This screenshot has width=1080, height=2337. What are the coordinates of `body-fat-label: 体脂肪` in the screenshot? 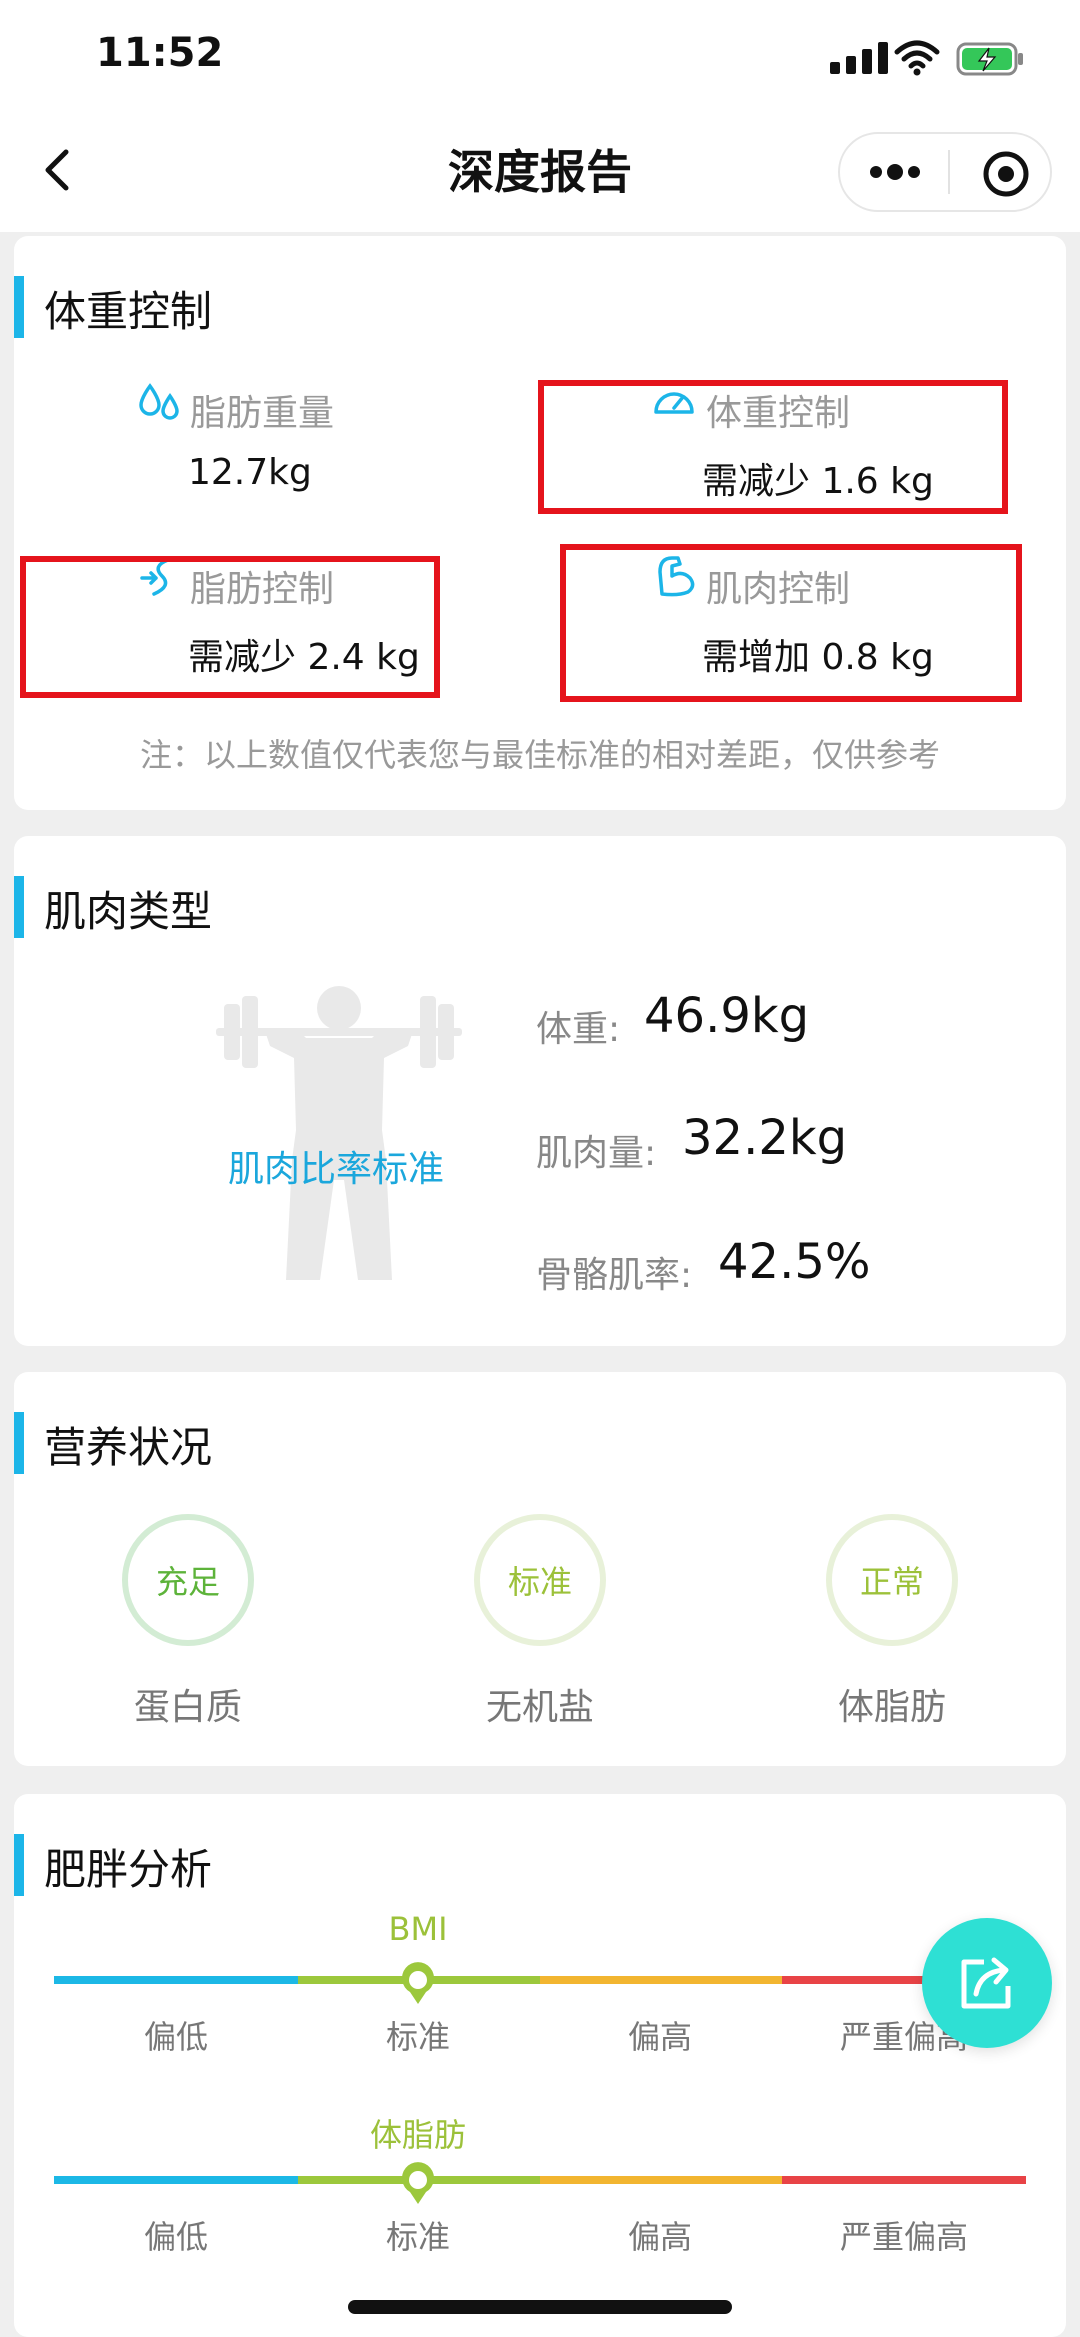 It's located at (891, 1707).